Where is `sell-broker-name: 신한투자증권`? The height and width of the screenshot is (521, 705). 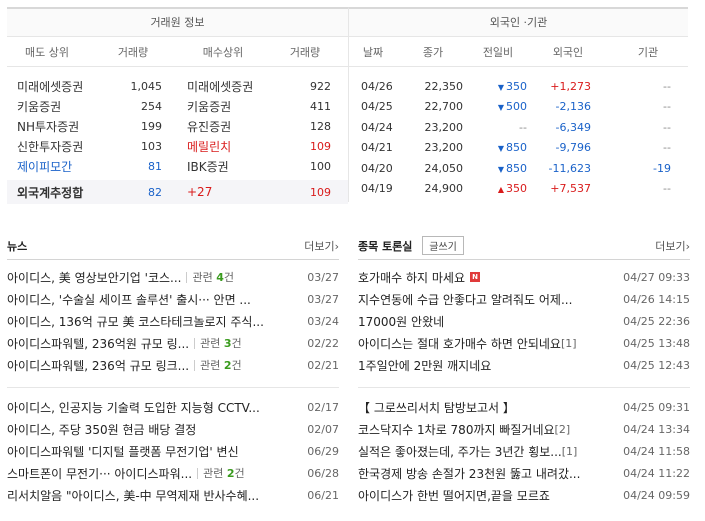
sell-broker-name: 신한투자증권 is located at coordinates (62, 146).